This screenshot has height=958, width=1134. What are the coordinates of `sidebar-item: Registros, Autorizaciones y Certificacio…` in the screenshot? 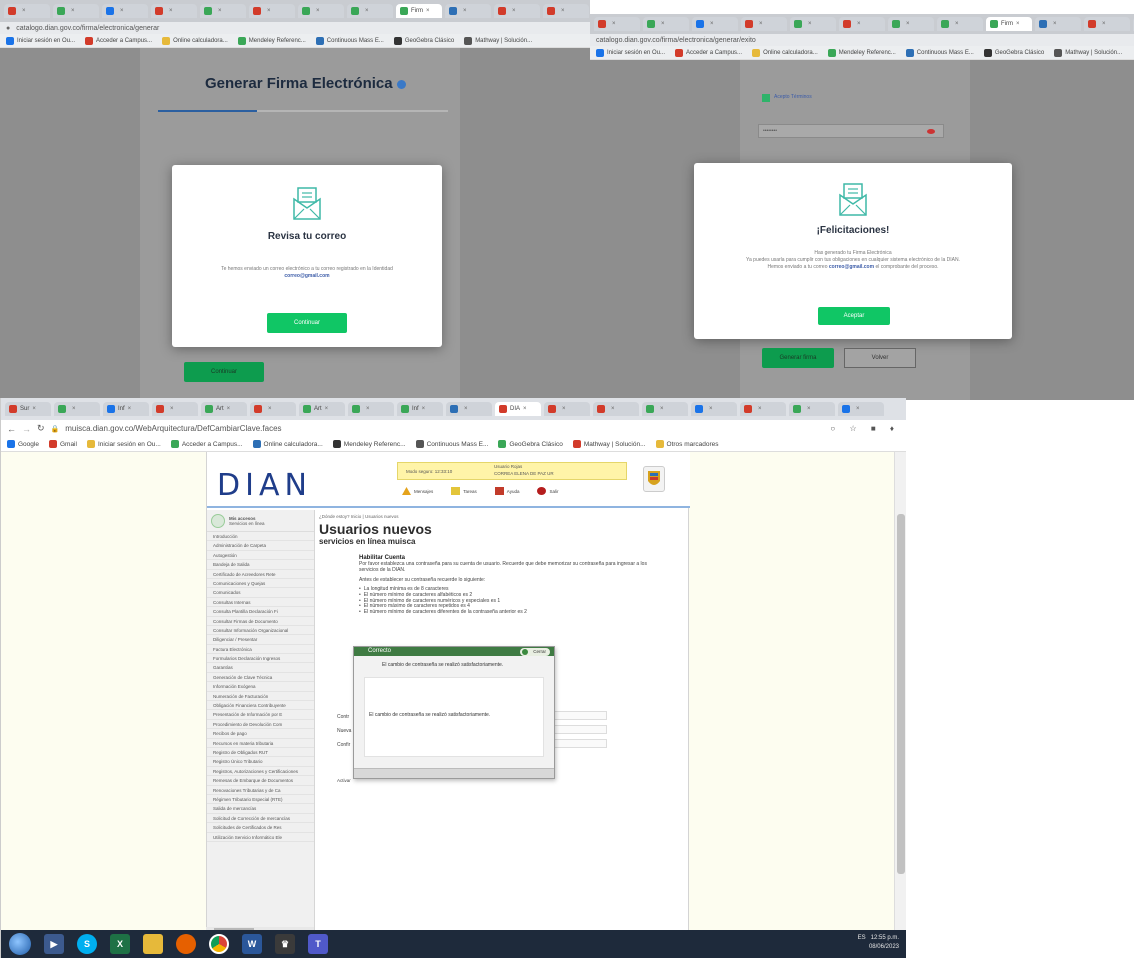 It's located at (260, 772).